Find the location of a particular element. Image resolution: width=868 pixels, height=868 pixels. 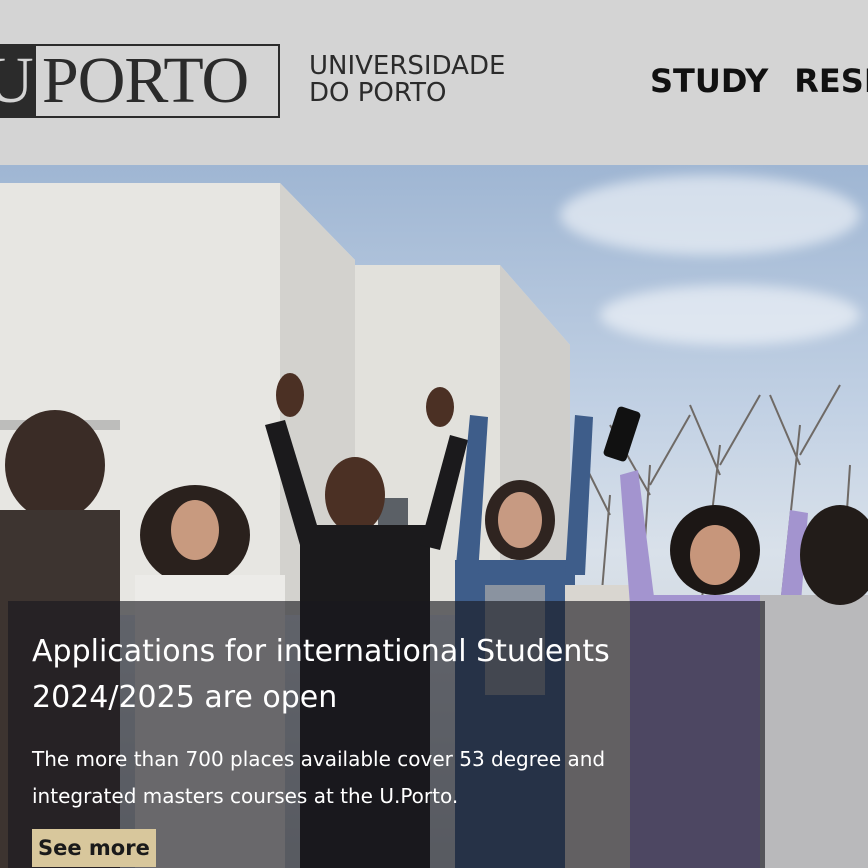

hero-headline-line1: Applications for international Students is located at coordinates (321, 651).